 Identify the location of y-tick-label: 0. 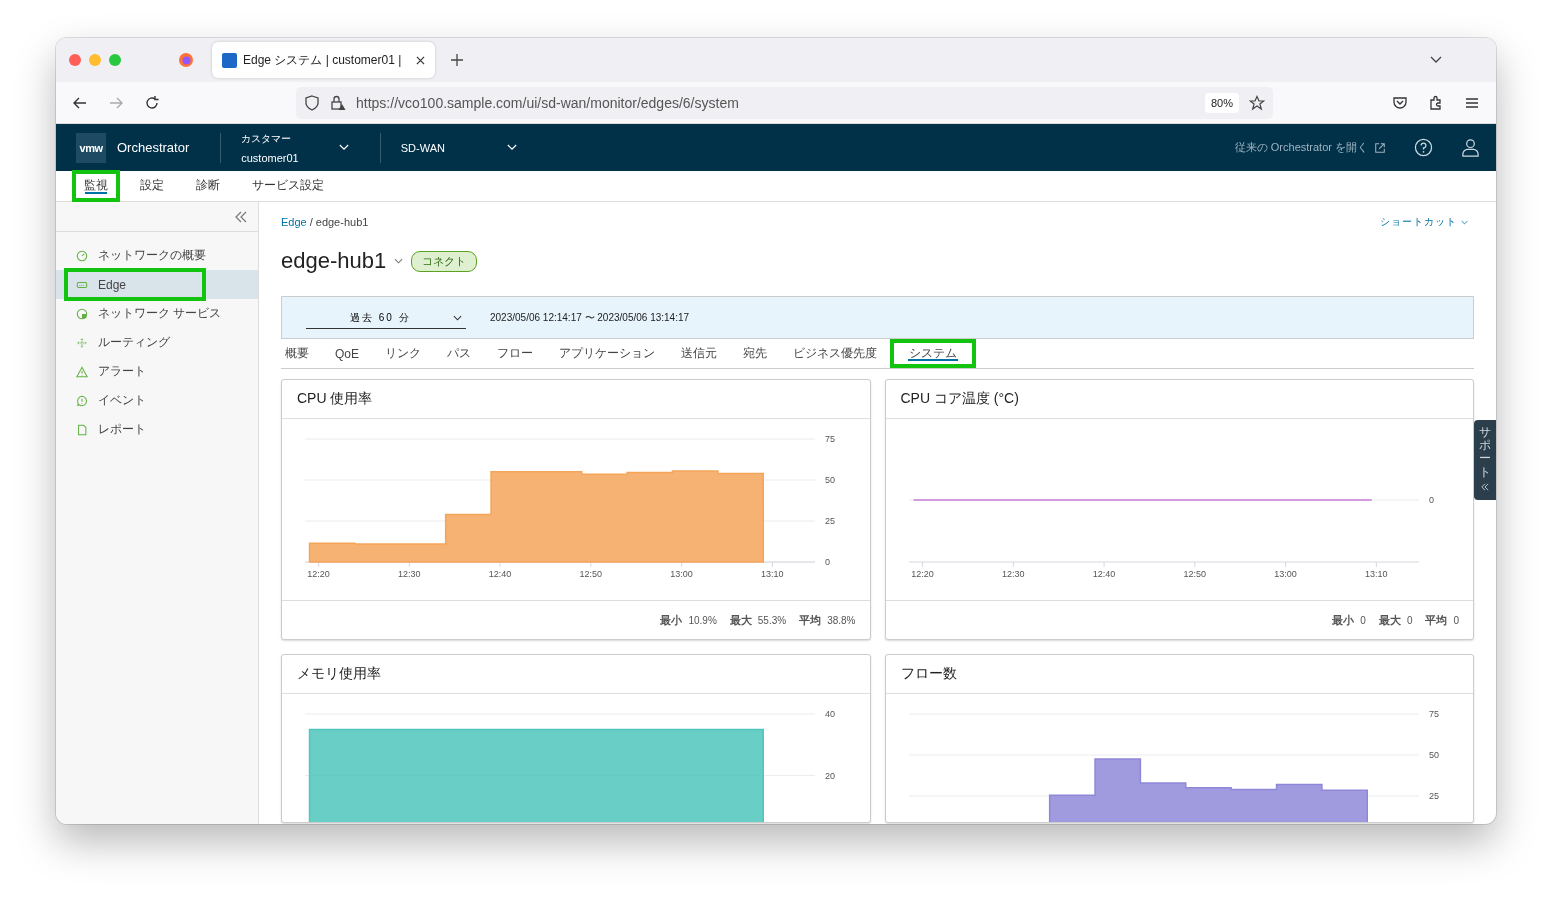
(827, 562).